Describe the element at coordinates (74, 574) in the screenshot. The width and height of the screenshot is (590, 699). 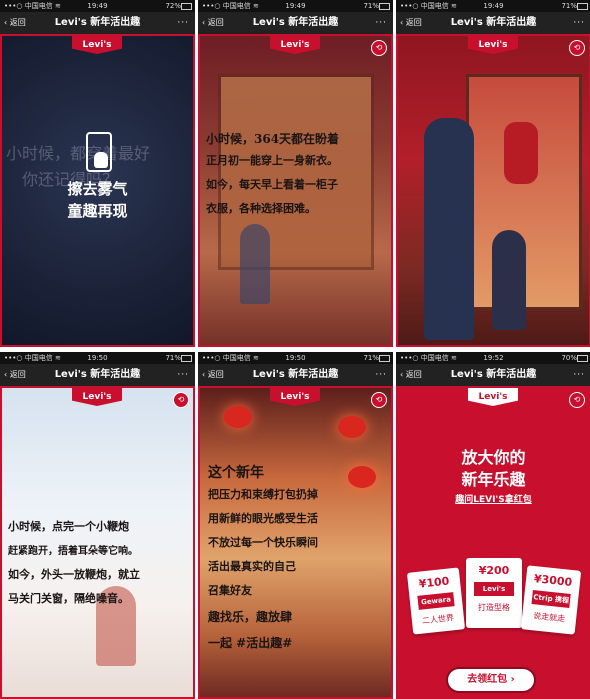
I see `story-line: 如今，外头一放鞭炮，就立` at that location.